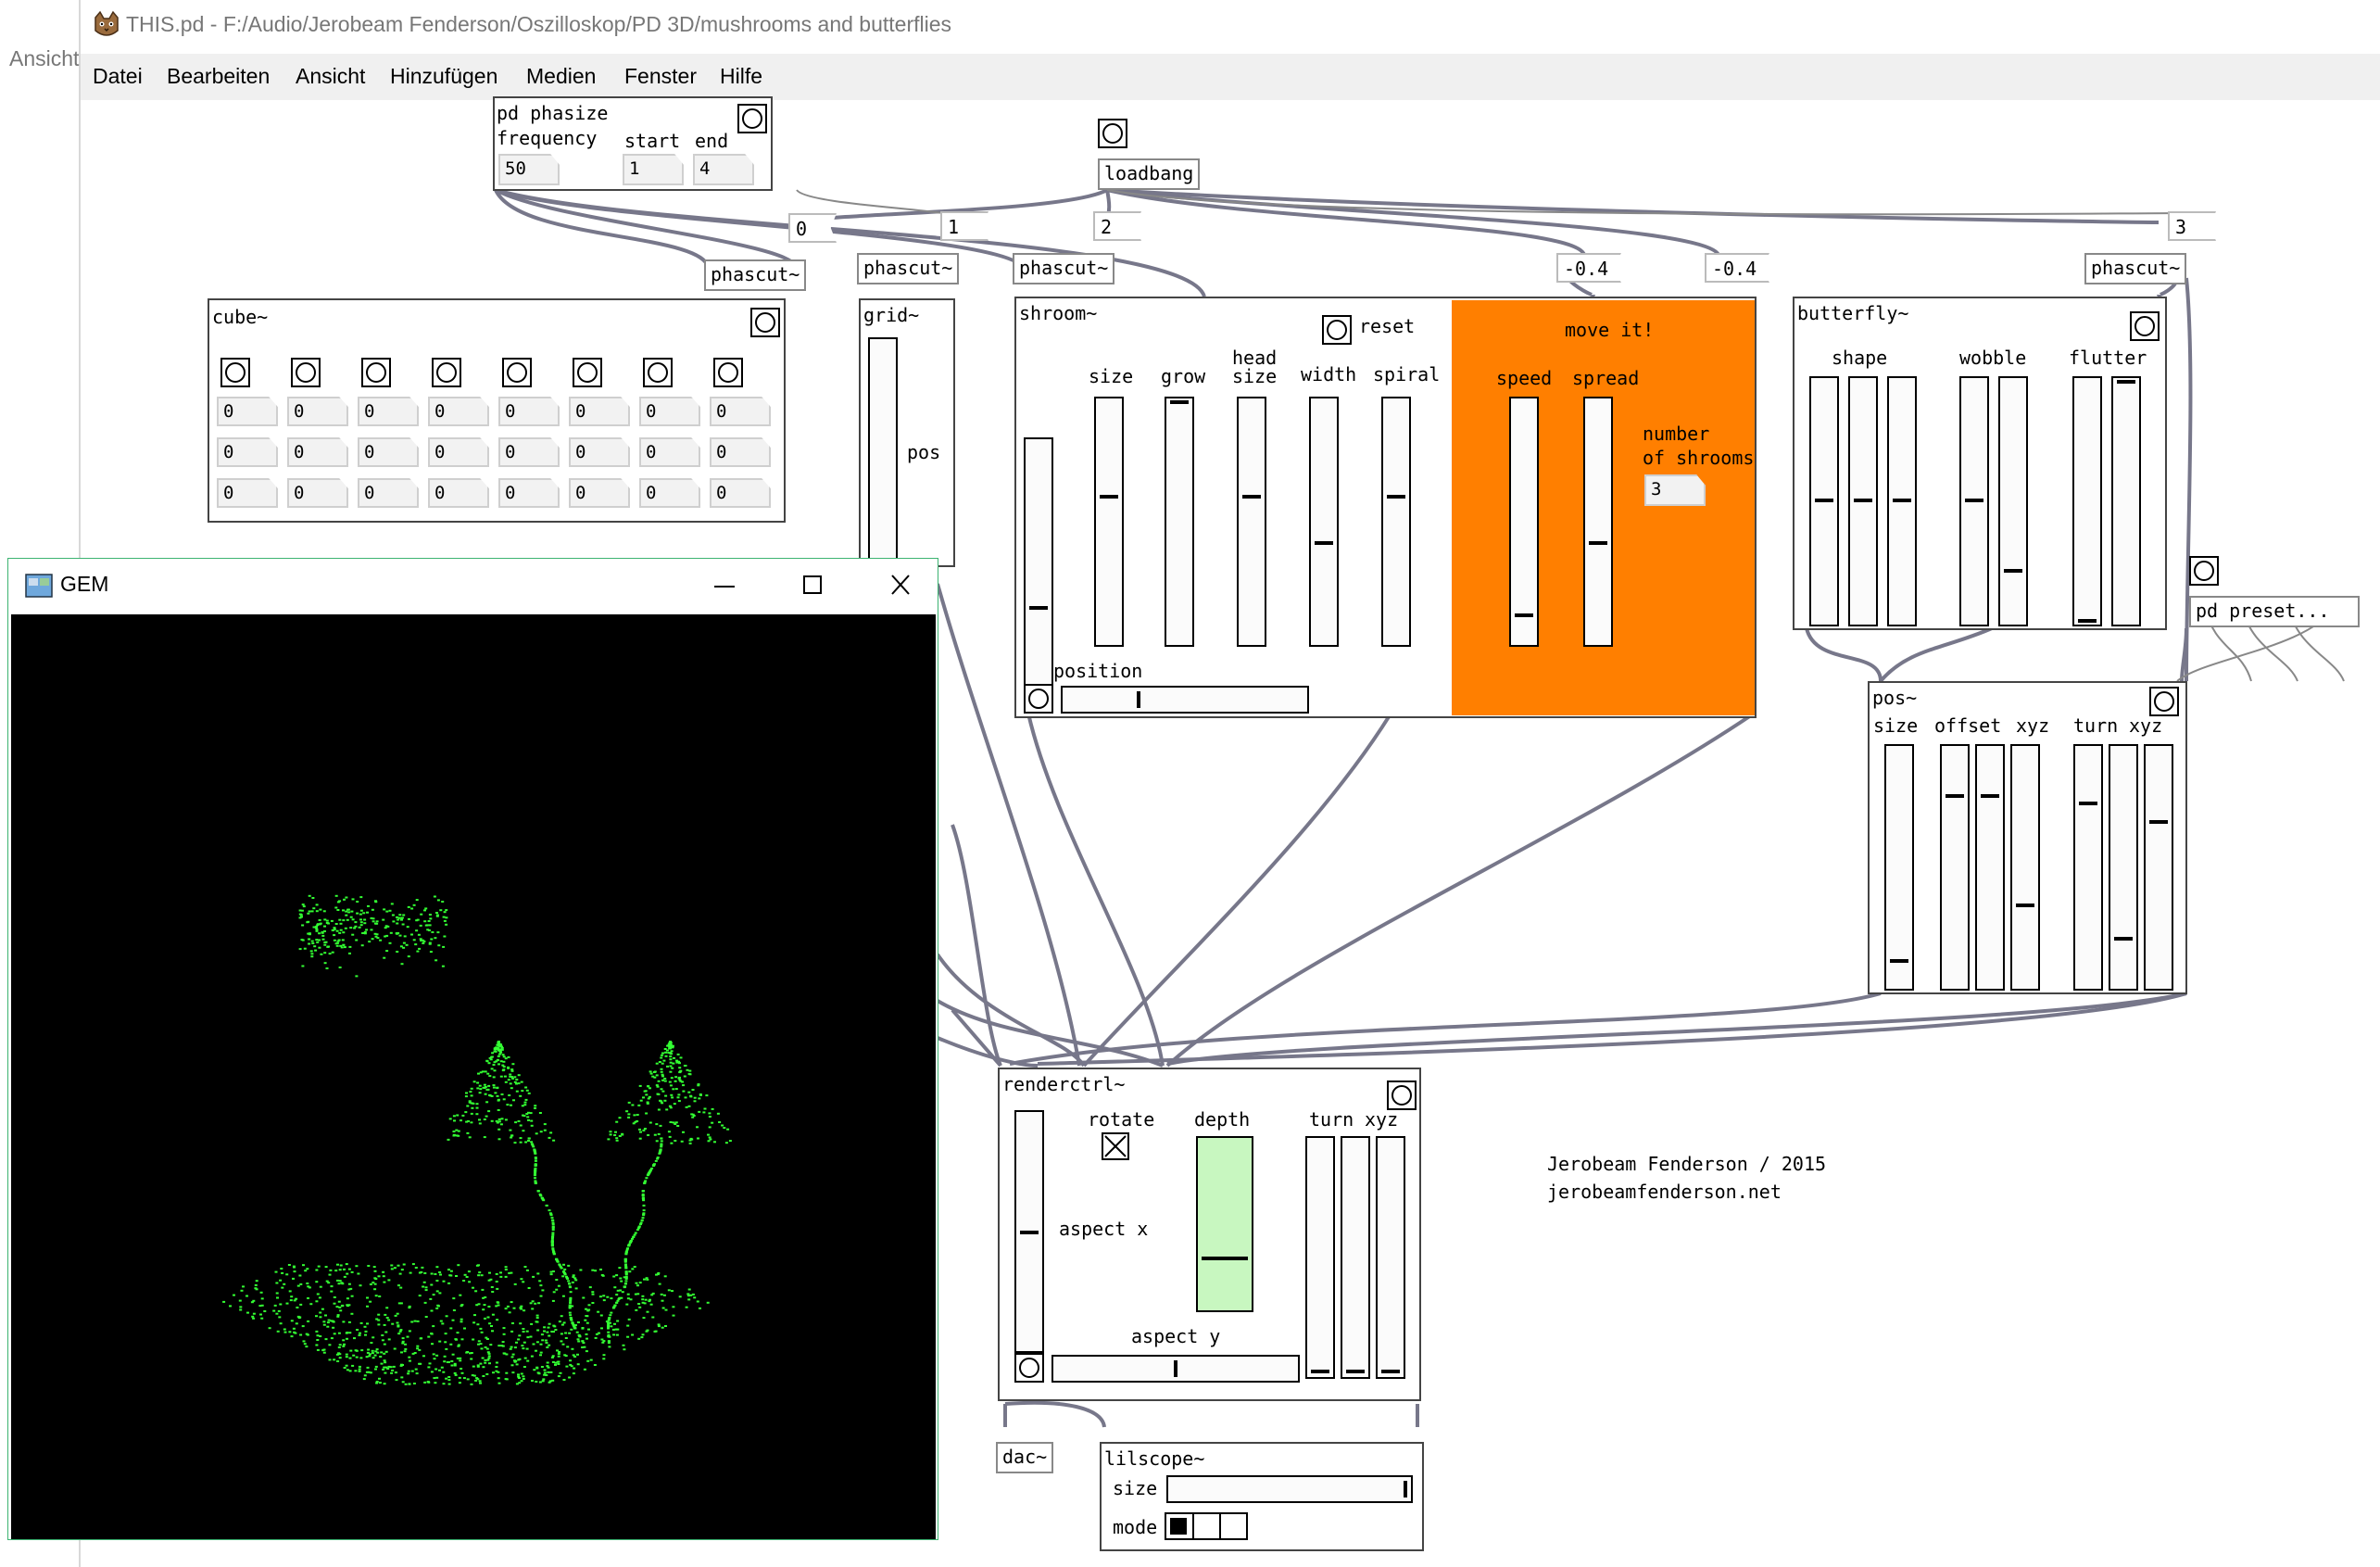 The width and height of the screenshot is (2380, 1567). Describe the element at coordinates (723, 169) in the screenshot. I see `end-numbox: 4` at that location.